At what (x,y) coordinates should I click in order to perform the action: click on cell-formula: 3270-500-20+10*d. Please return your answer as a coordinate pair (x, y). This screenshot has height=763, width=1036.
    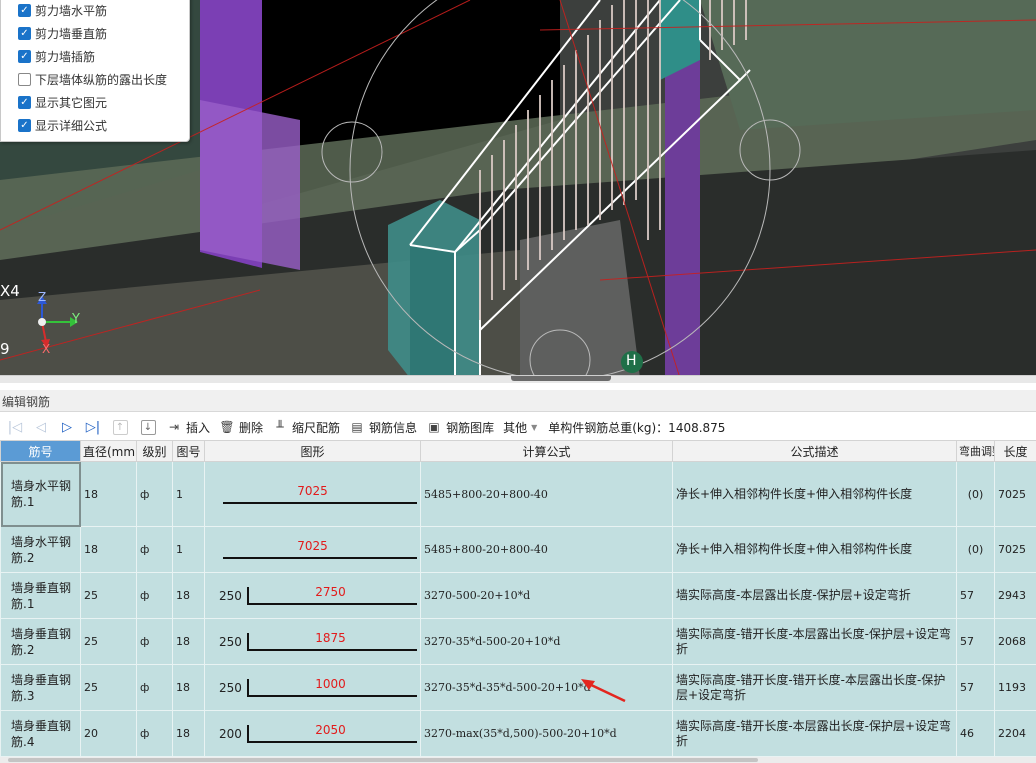
    Looking at the image, I should click on (546, 595).